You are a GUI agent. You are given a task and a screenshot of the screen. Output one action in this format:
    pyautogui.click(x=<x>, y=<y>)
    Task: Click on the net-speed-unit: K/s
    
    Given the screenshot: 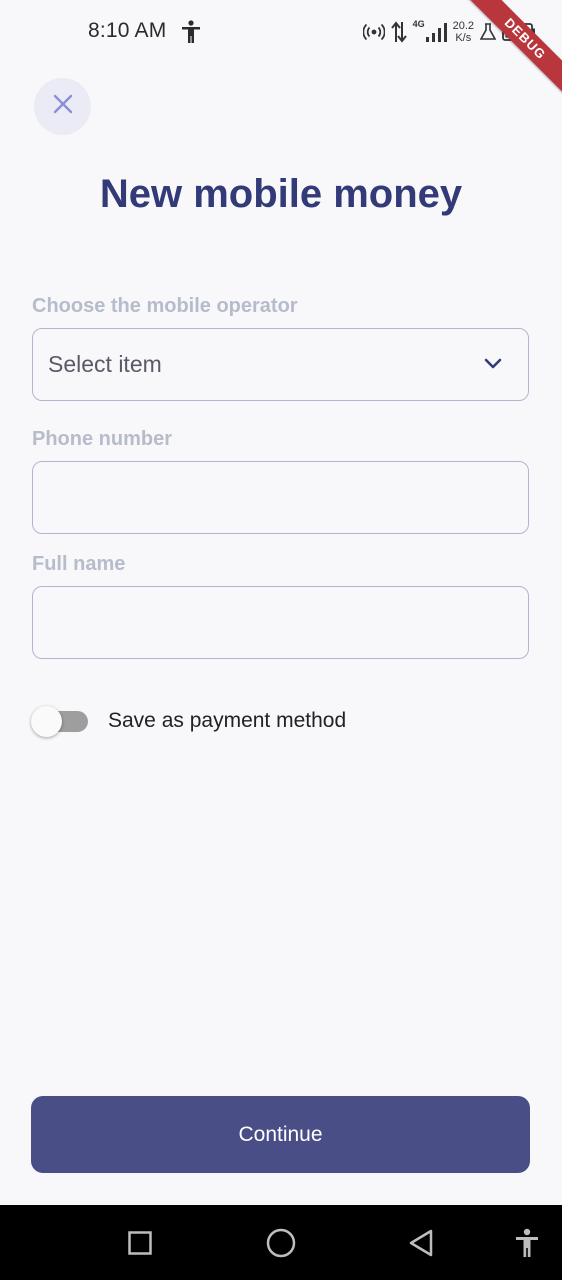 What is the action you would take?
    pyautogui.click(x=463, y=38)
    